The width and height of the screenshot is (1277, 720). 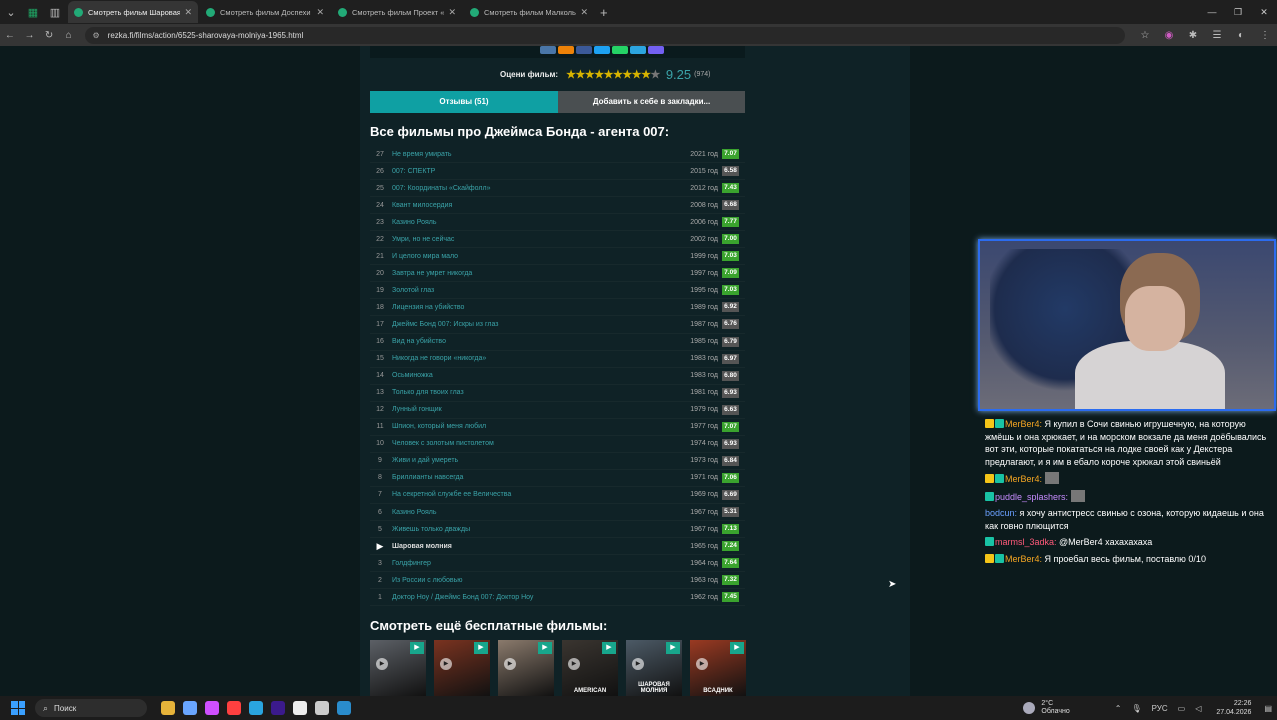 I want to click on franchise-row: 22 Умри, но не сейчас 2002 год 7.00, so click(x=557, y=240).